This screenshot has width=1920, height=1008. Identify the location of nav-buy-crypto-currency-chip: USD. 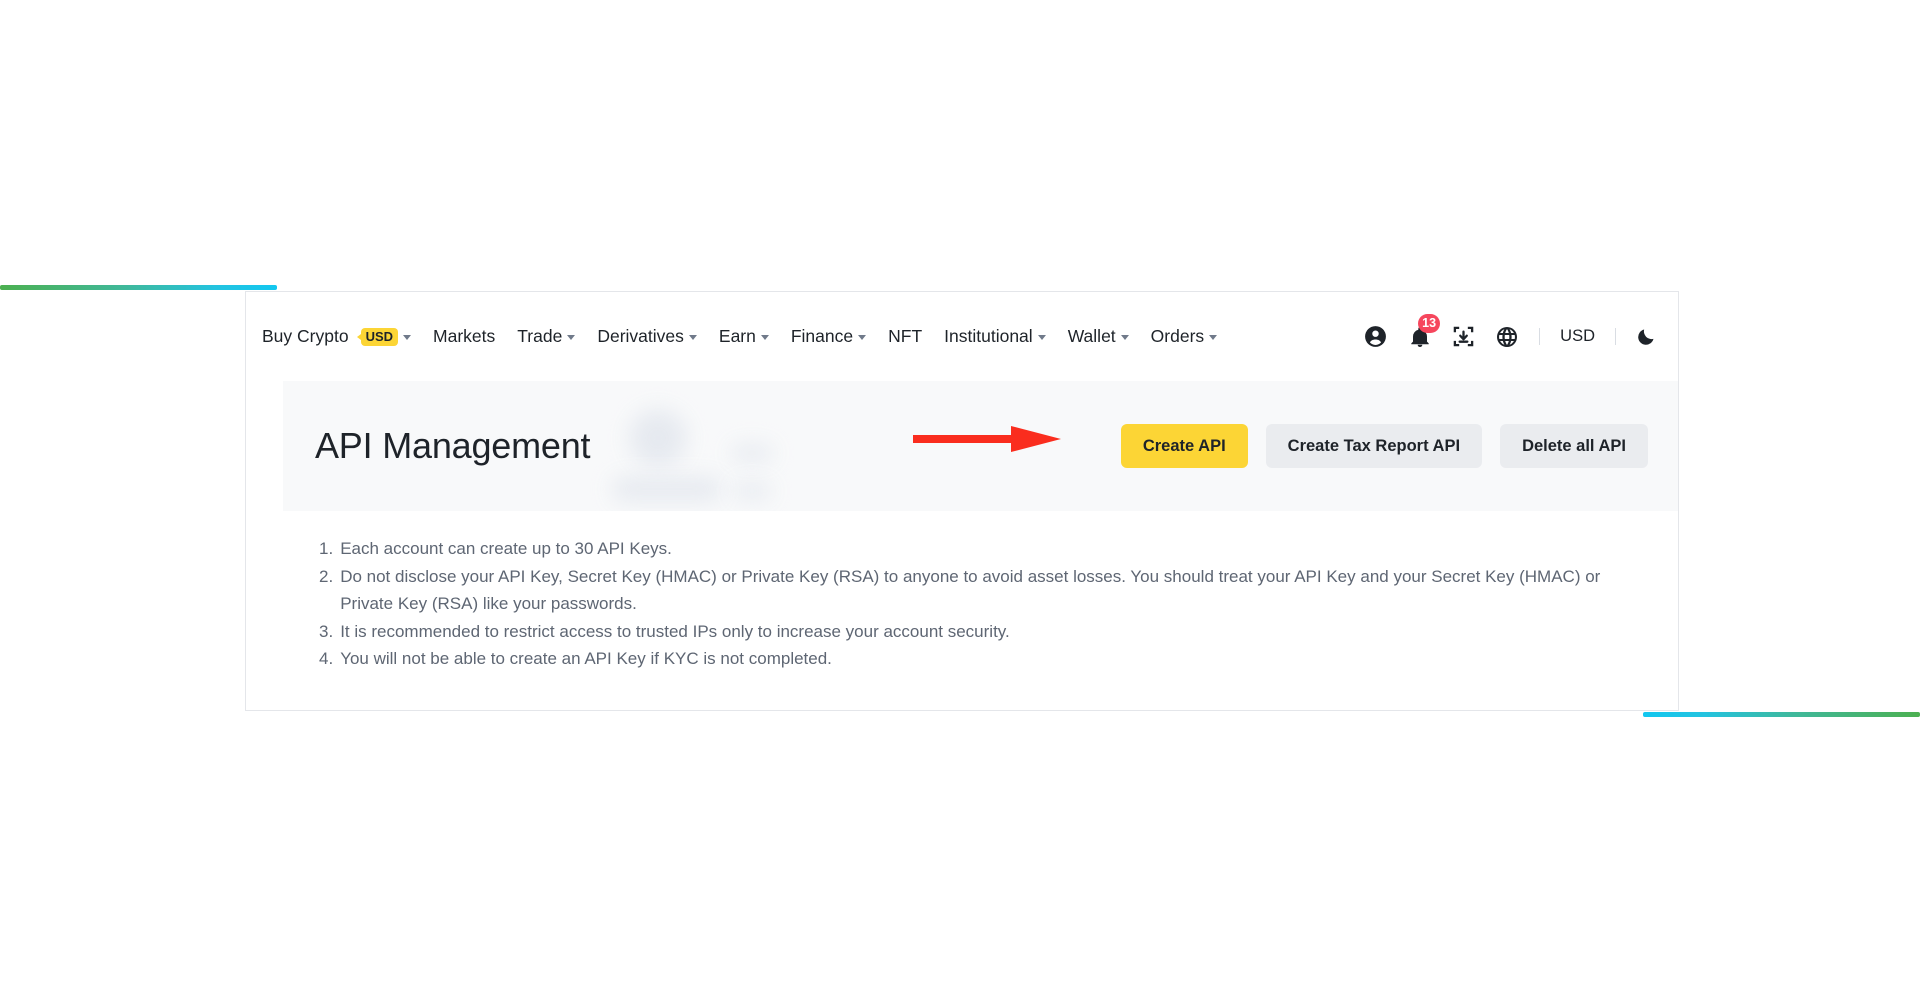
(377, 336).